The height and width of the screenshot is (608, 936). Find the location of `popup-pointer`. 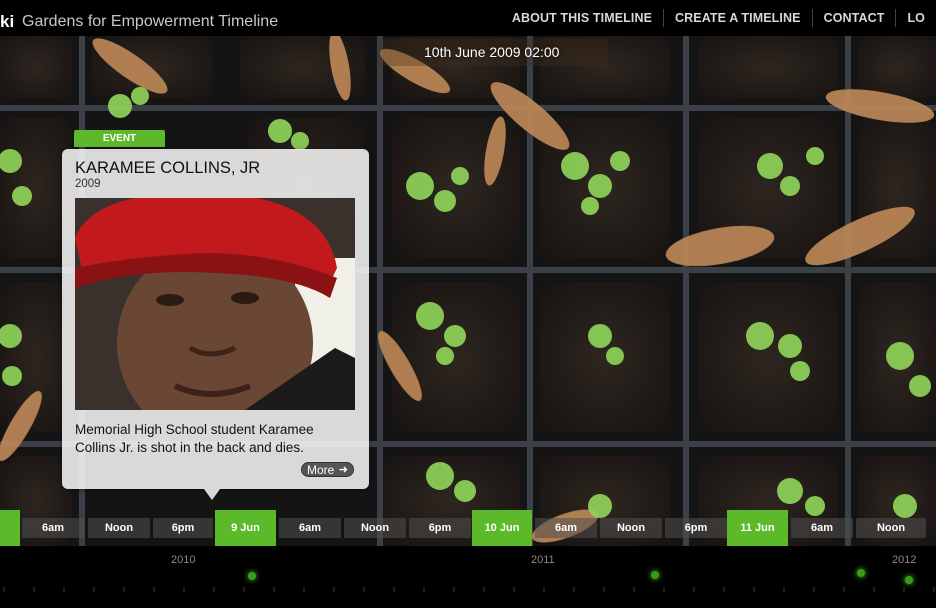

popup-pointer is located at coordinates (212, 494).